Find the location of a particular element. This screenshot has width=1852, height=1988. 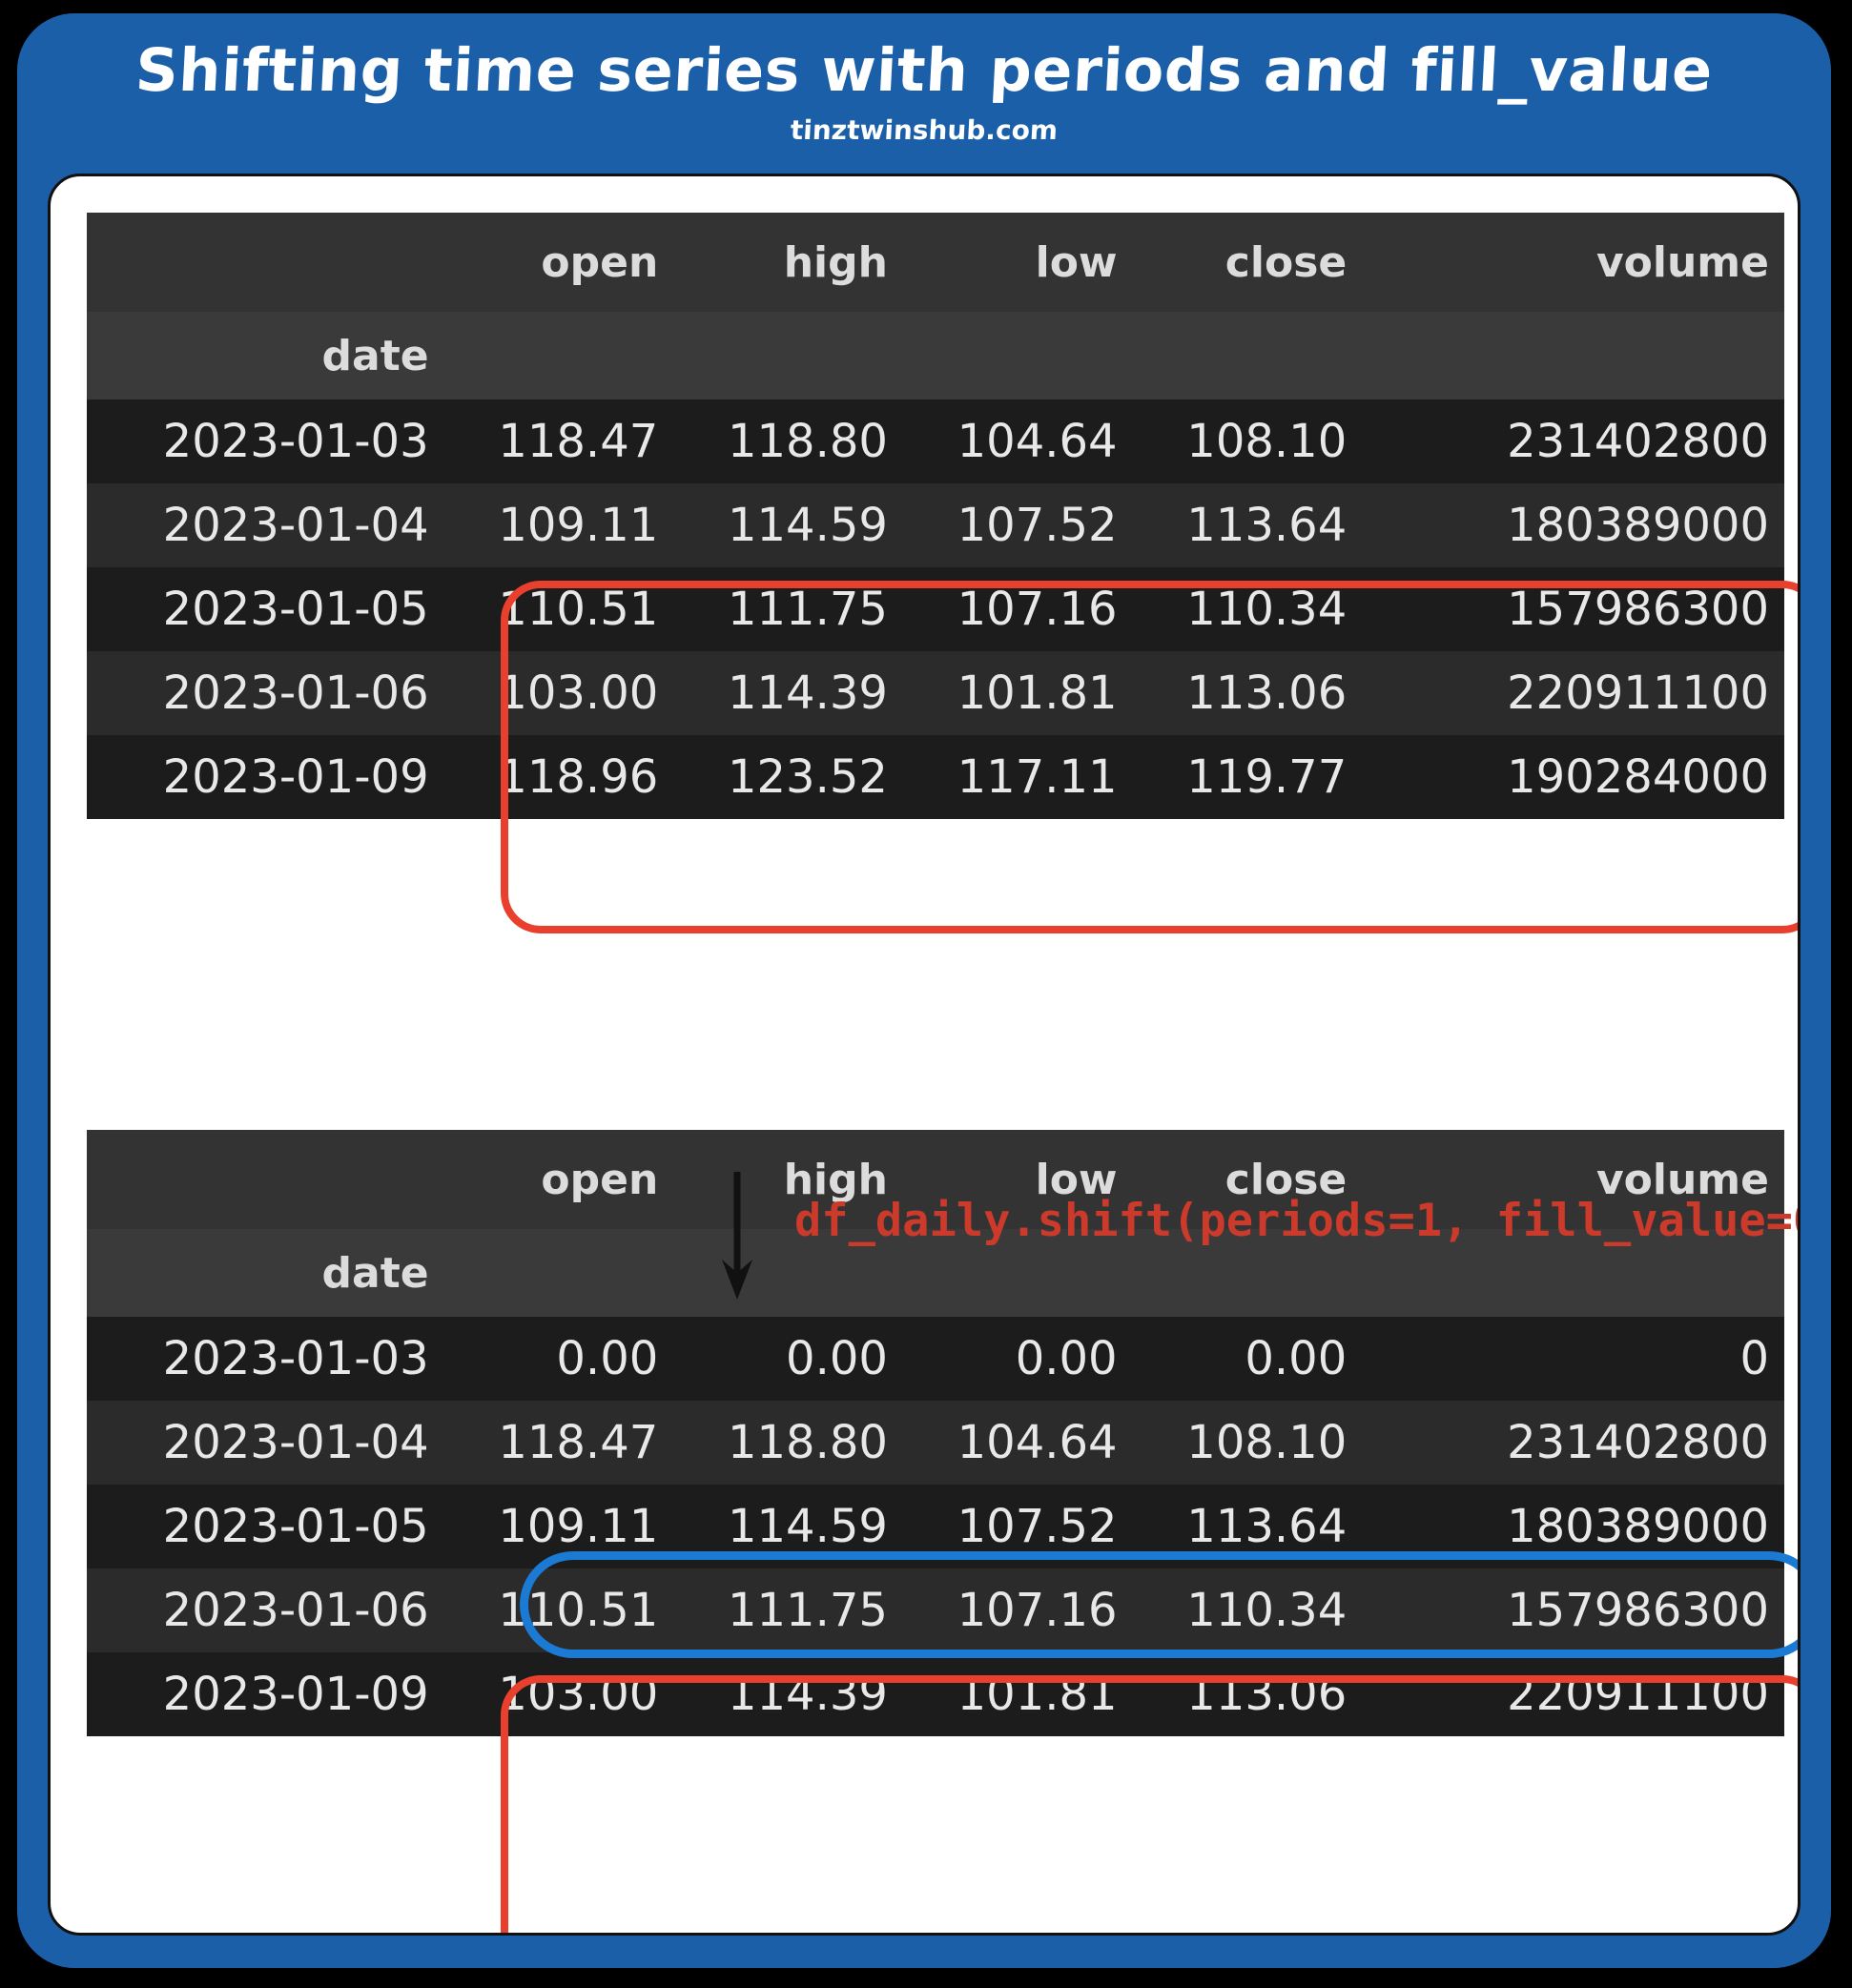

table-two-r0-volume: 0 is located at coordinates (1573, 1359).